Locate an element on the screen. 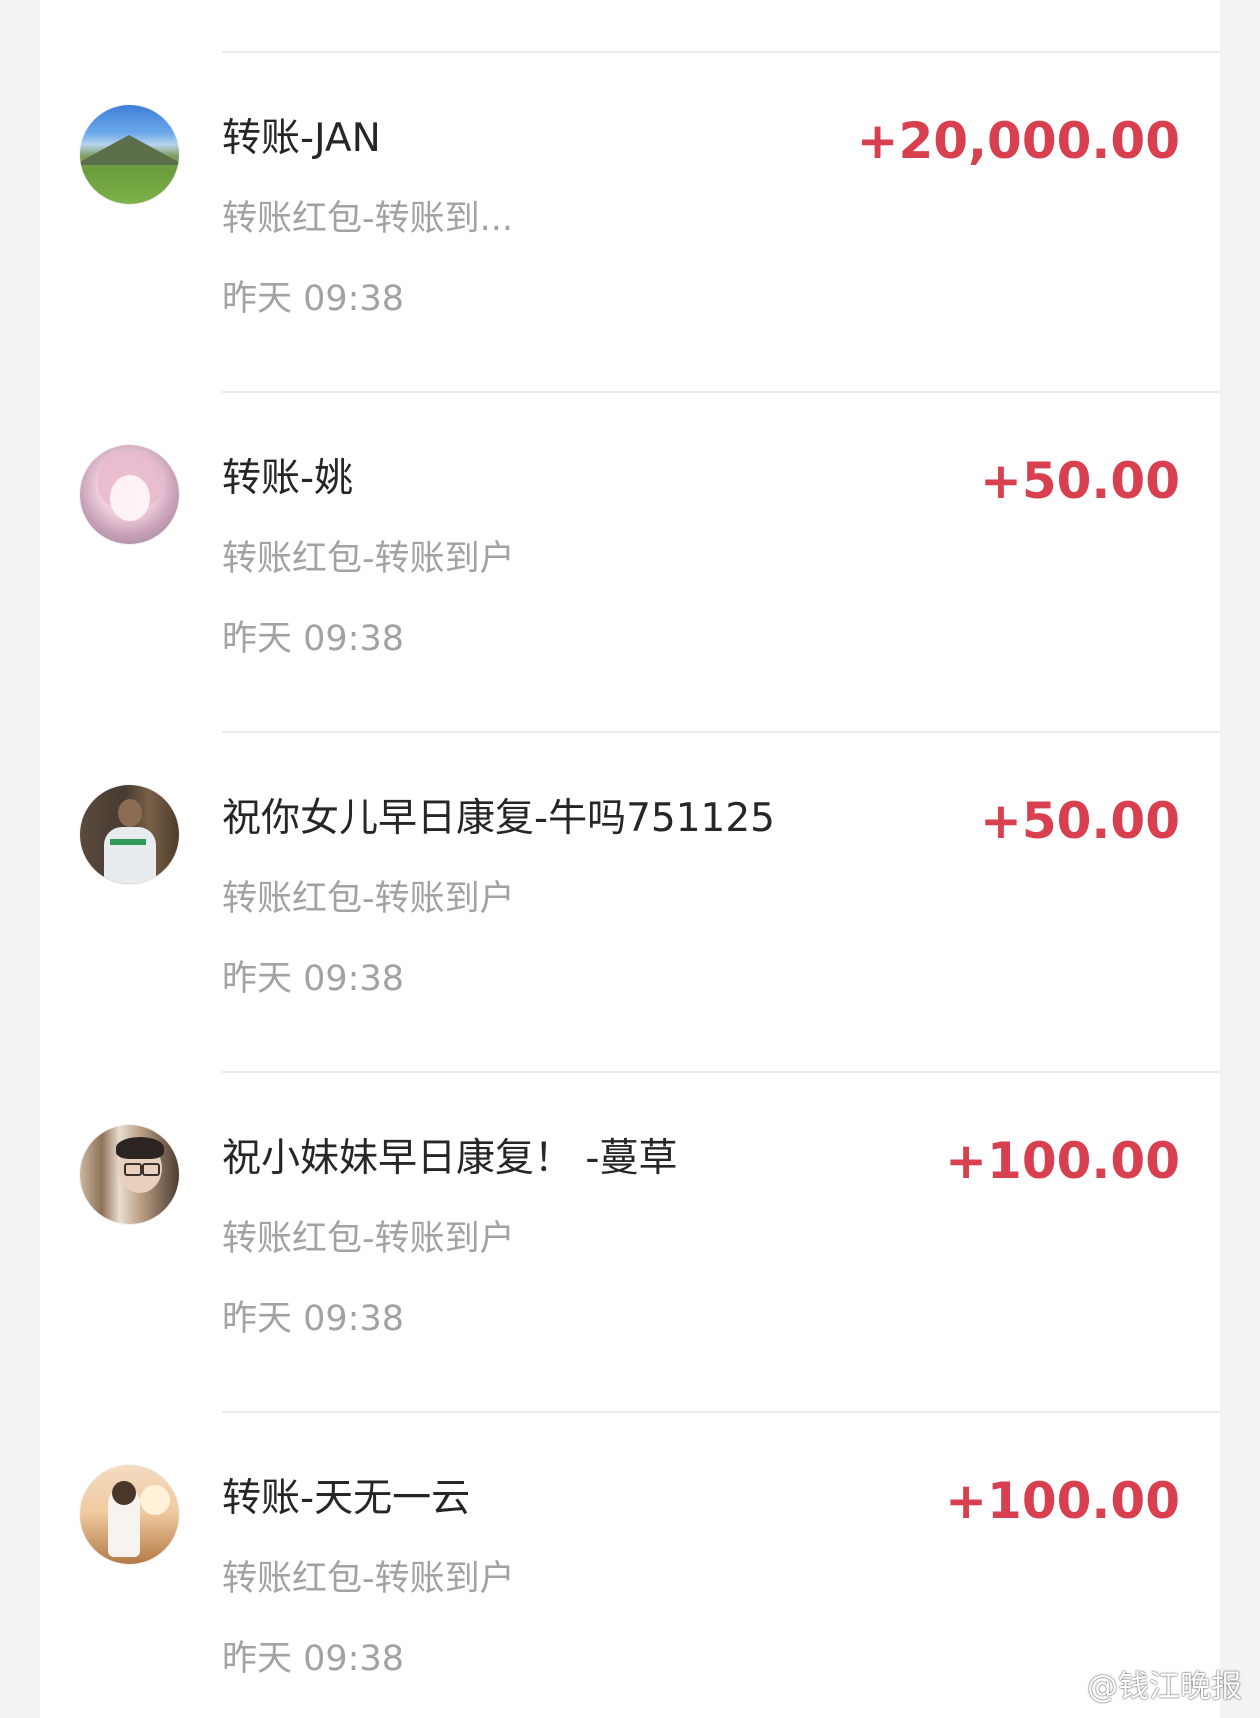  transaction-title: 转账-JAN is located at coordinates (301, 138).